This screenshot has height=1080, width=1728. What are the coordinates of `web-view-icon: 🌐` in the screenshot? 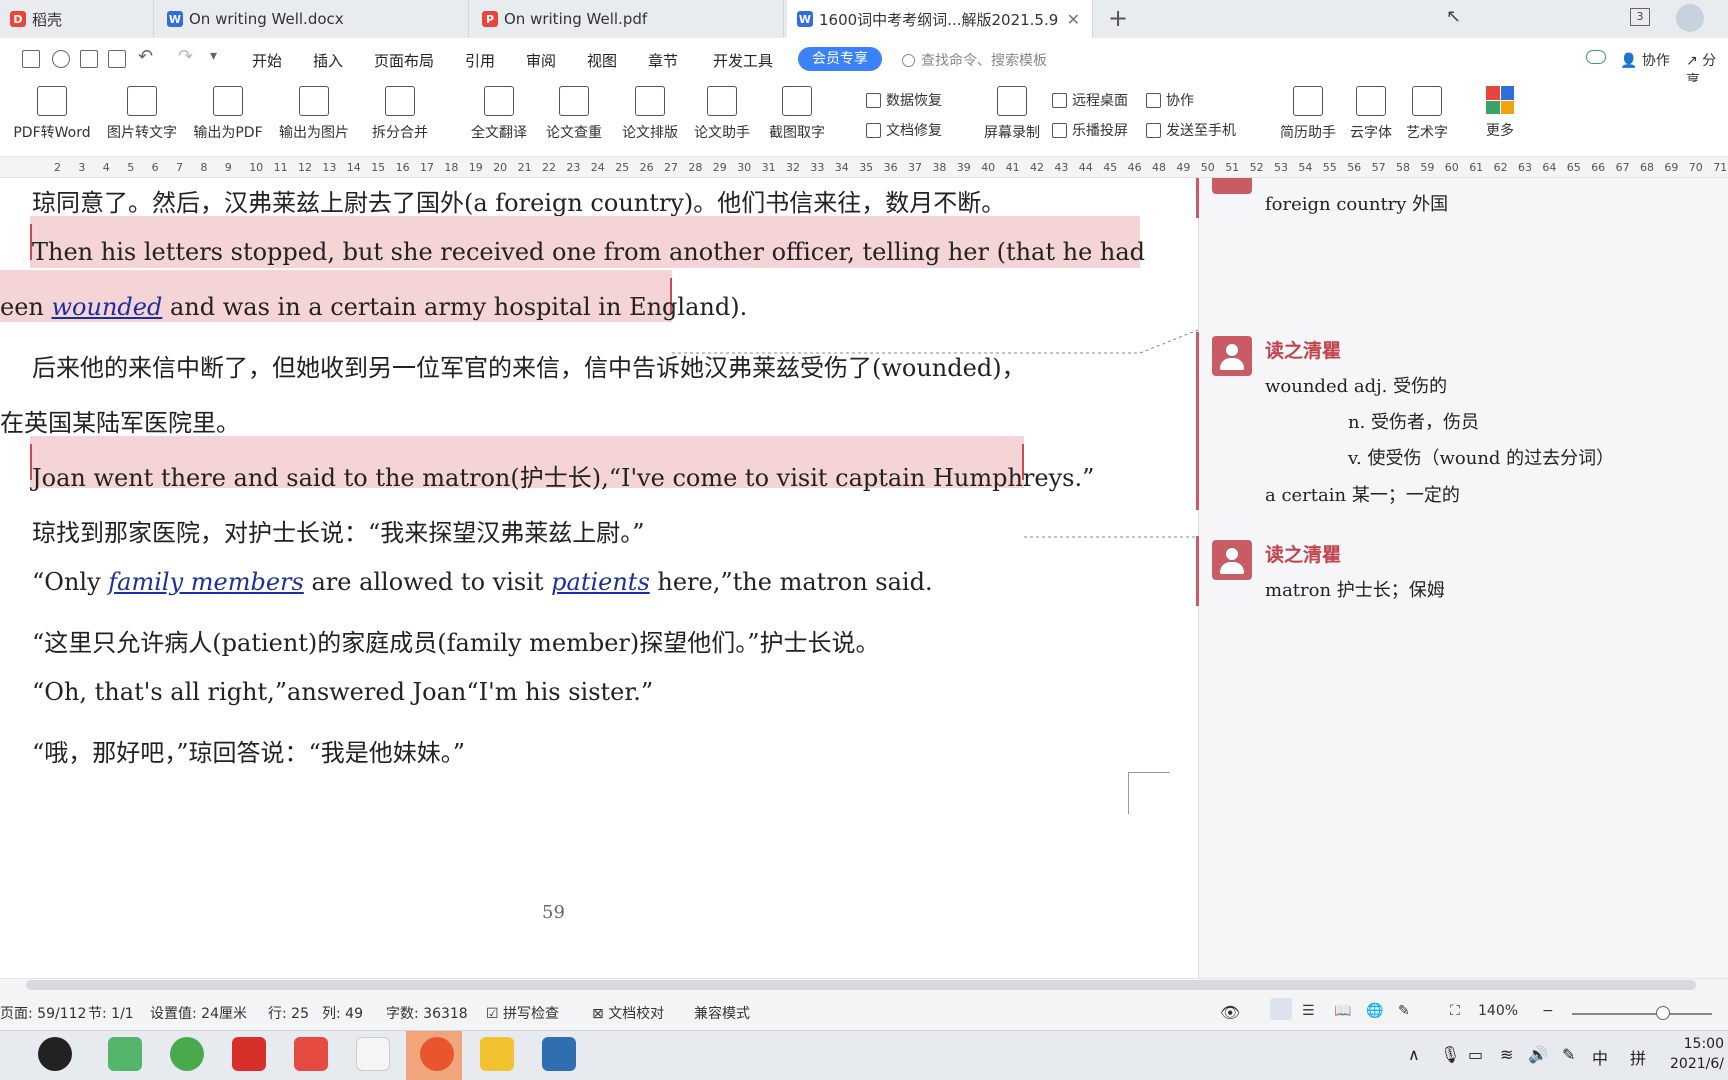 It's located at (1374, 1011).